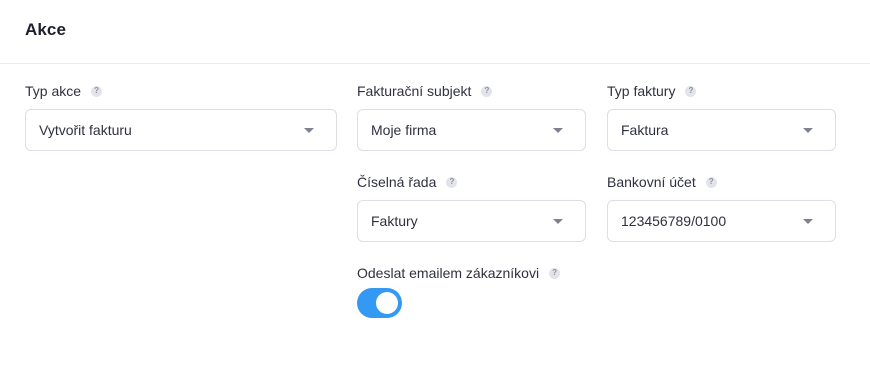 Image resolution: width=870 pixels, height=365 pixels. I want to click on typ-faktury-value: Faktura, so click(645, 130).